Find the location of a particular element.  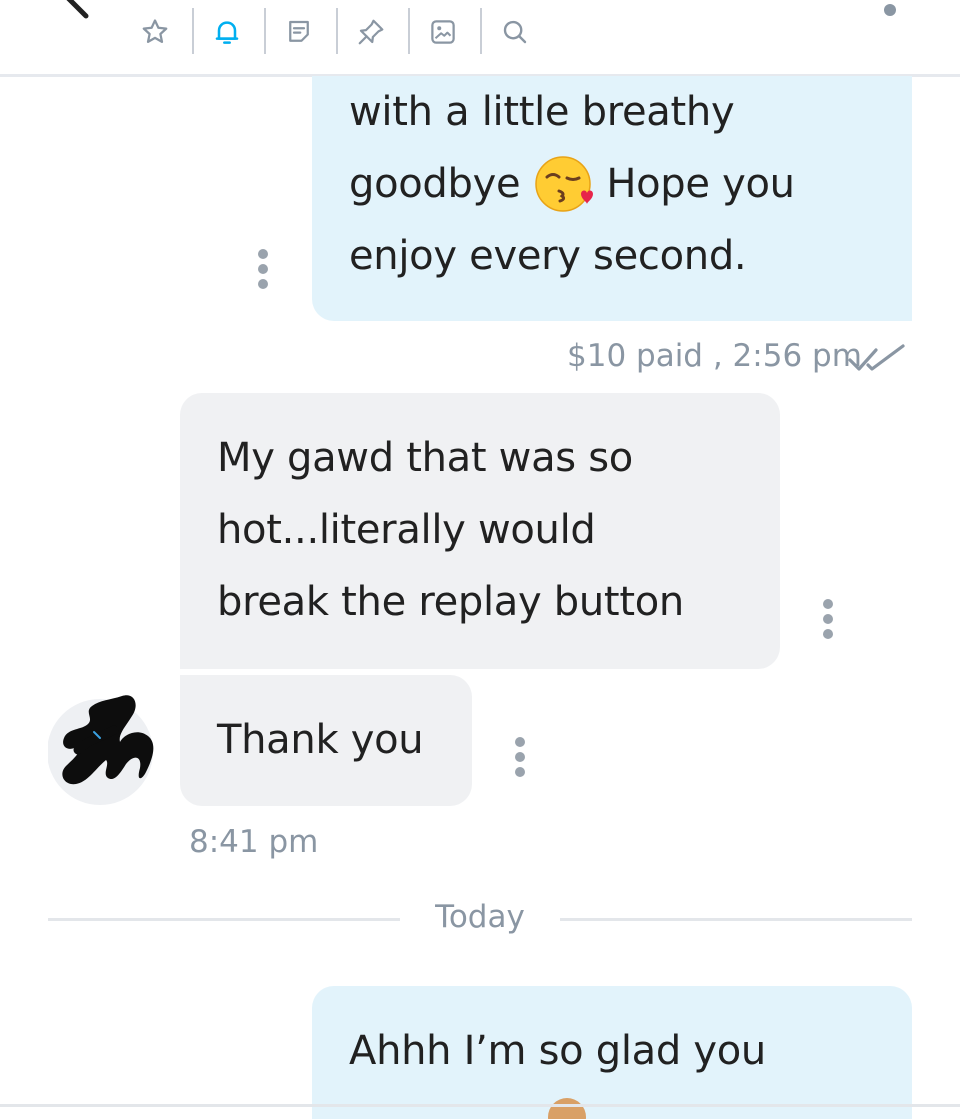

bell-icon is located at coordinates (227, 32).